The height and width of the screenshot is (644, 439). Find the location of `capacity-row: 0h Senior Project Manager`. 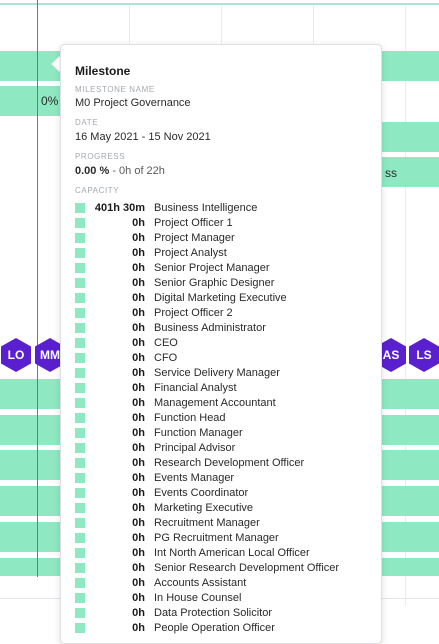

capacity-row: 0h Senior Project Manager is located at coordinates (221, 267).